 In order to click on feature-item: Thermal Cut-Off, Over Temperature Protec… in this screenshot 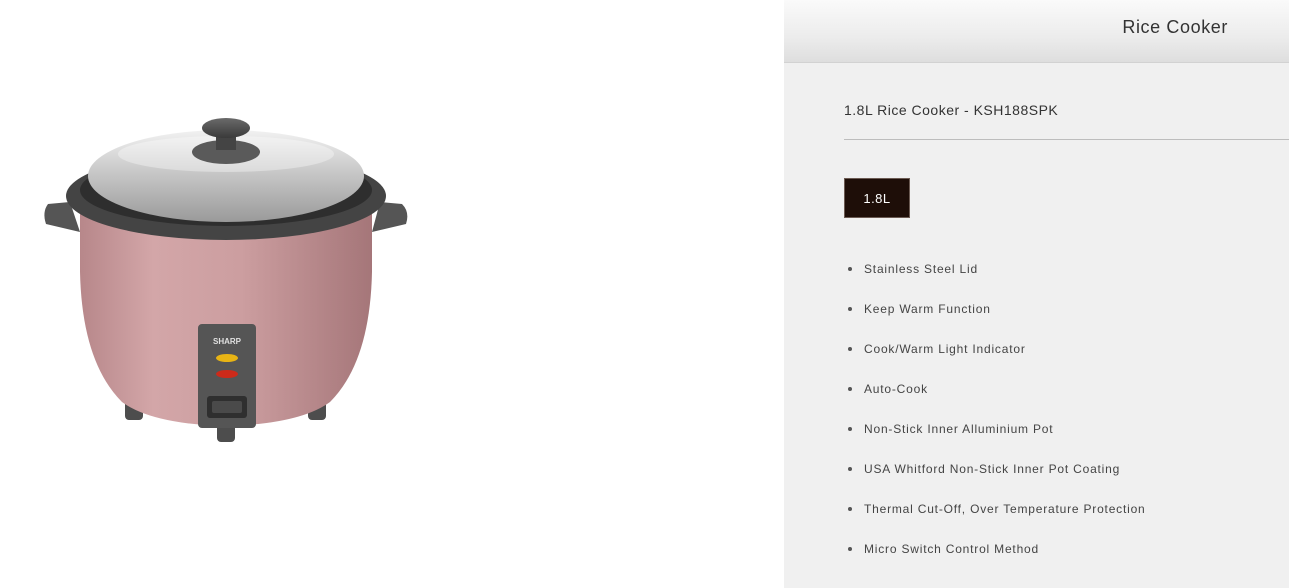, I will do `click(995, 518)`.